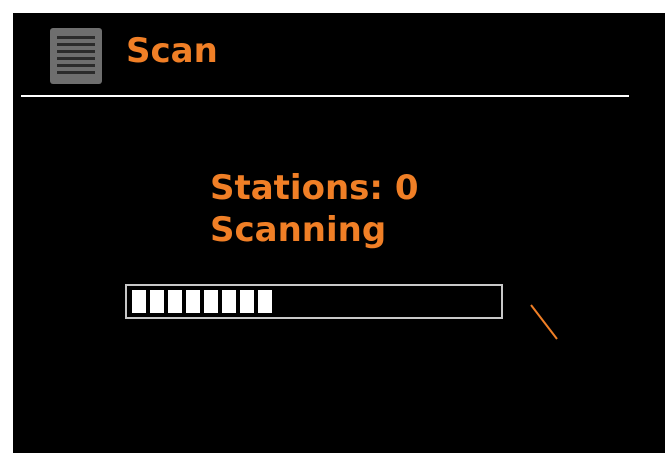  What do you see at coordinates (172, 51) in the screenshot?
I see `page-title: Scan` at bounding box center [172, 51].